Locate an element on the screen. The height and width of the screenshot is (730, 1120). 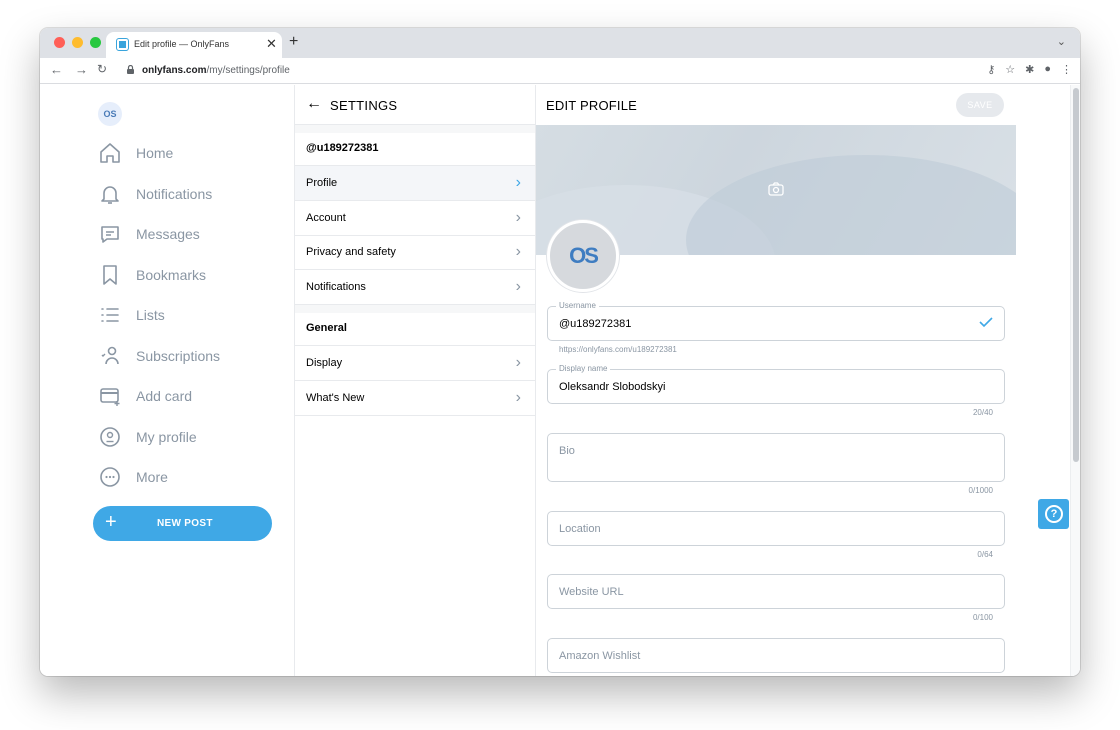
bio-field: Bio is located at coordinates (776, 457).